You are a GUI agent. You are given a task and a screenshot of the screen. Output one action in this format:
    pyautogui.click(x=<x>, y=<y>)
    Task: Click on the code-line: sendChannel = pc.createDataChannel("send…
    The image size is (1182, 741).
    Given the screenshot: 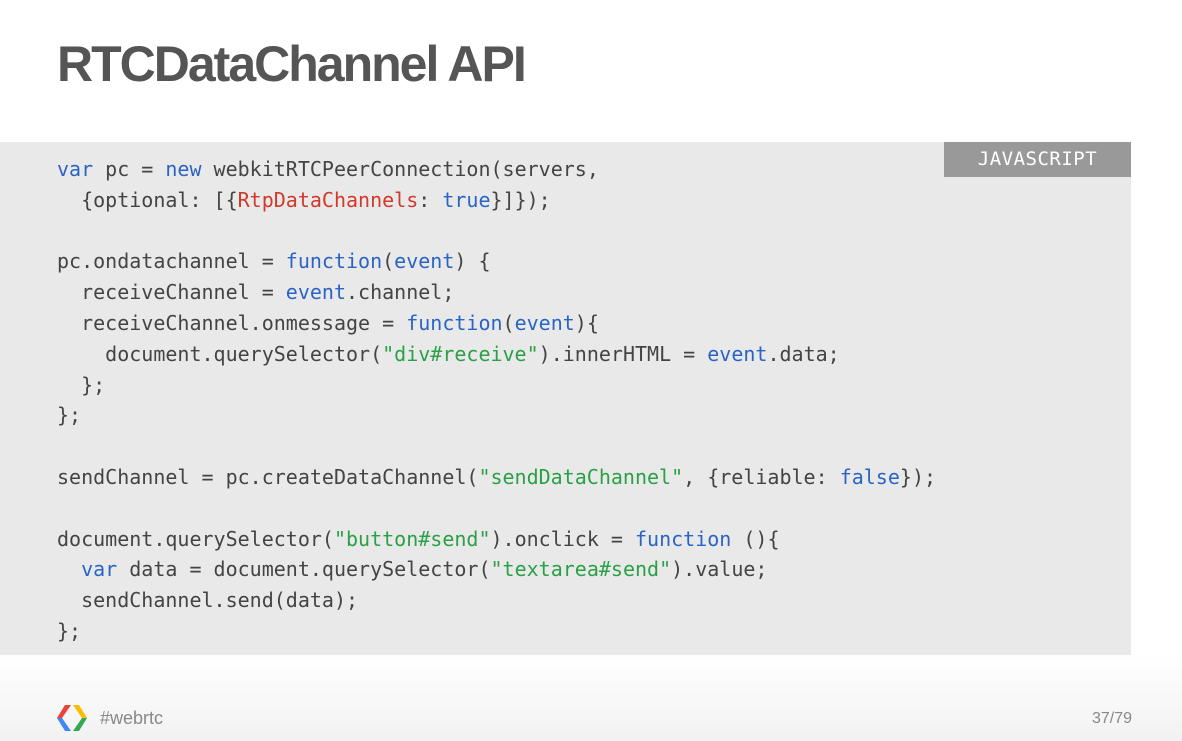 What is the action you would take?
    pyautogui.click(x=496, y=477)
    